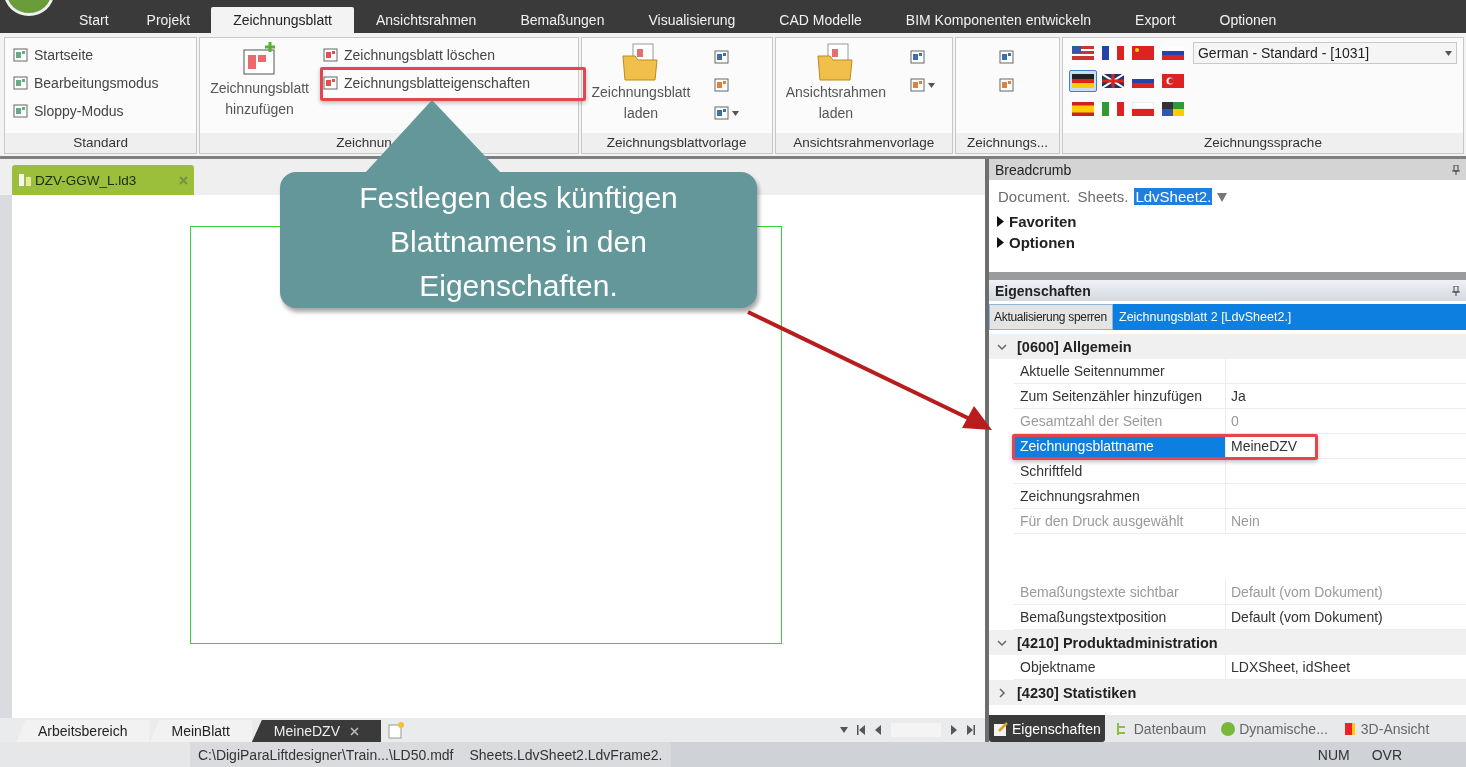 The height and width of the screenshot is (767, 1466). Describe the element at coordinates (103, 180) in the screenshot. I see `document-tab: DZV-GGW_L.ld3` at that location.